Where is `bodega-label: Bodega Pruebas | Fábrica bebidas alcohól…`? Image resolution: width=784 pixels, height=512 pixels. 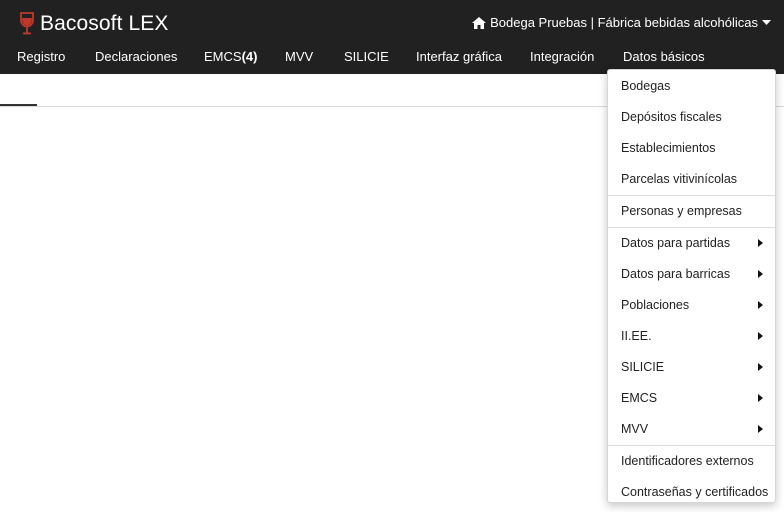
bodega-label: Bodega Pruebas | Fábrica bebidas alcohól… is located at coordinates (624, 22).